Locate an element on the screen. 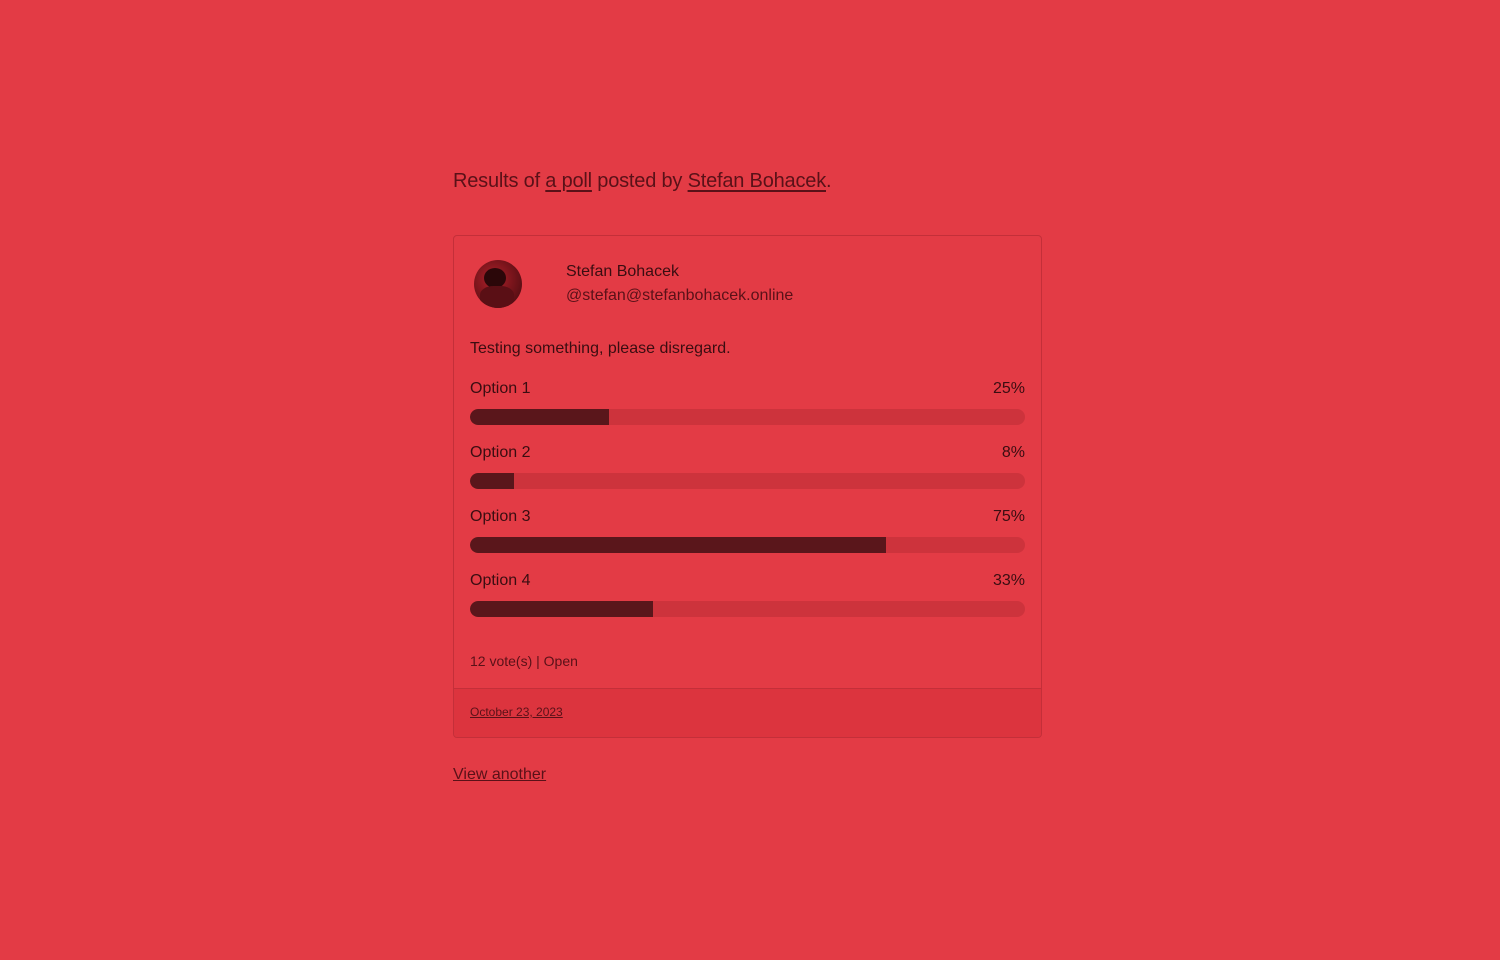 The height and width of the screenshot is (960, 1500). option-label: Option 4 is located at coordinates (500, 580).